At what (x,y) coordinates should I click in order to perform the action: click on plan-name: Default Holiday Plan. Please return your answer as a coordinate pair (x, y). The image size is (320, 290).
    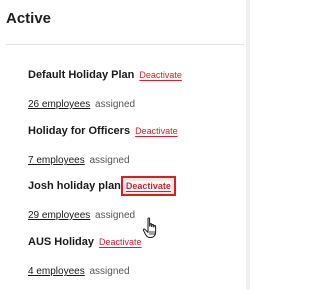
    Looking at the image, I should click on (81, 75).